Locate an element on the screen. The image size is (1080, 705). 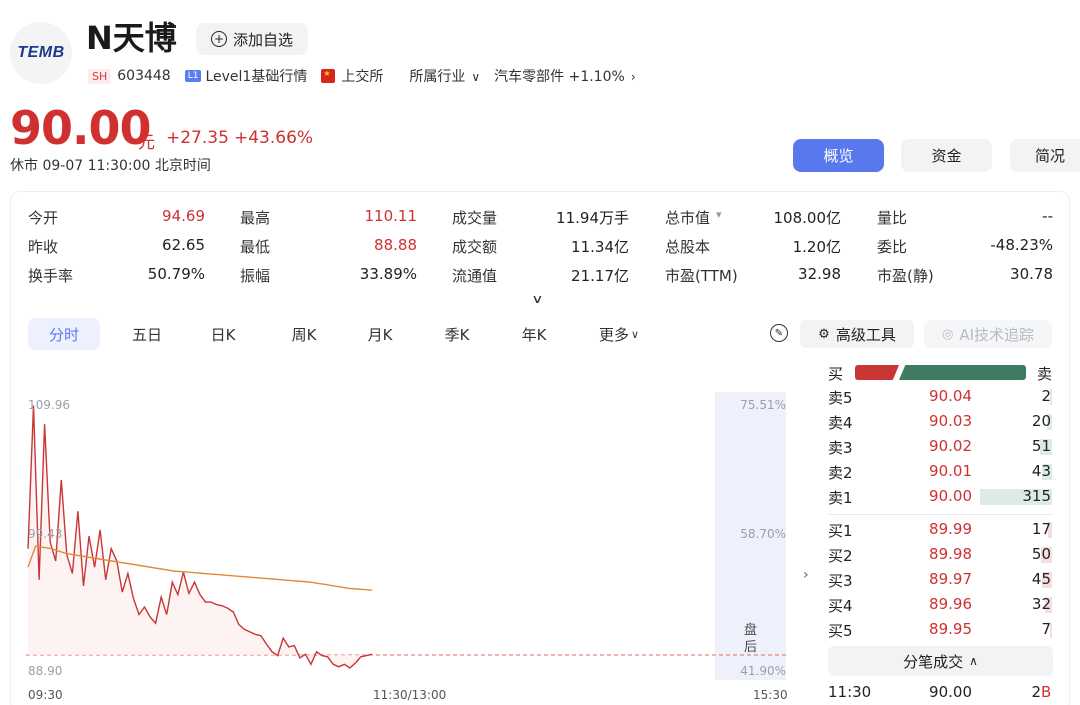
drawing-tool-icon: ✎ is located at coordinates (779, 333).